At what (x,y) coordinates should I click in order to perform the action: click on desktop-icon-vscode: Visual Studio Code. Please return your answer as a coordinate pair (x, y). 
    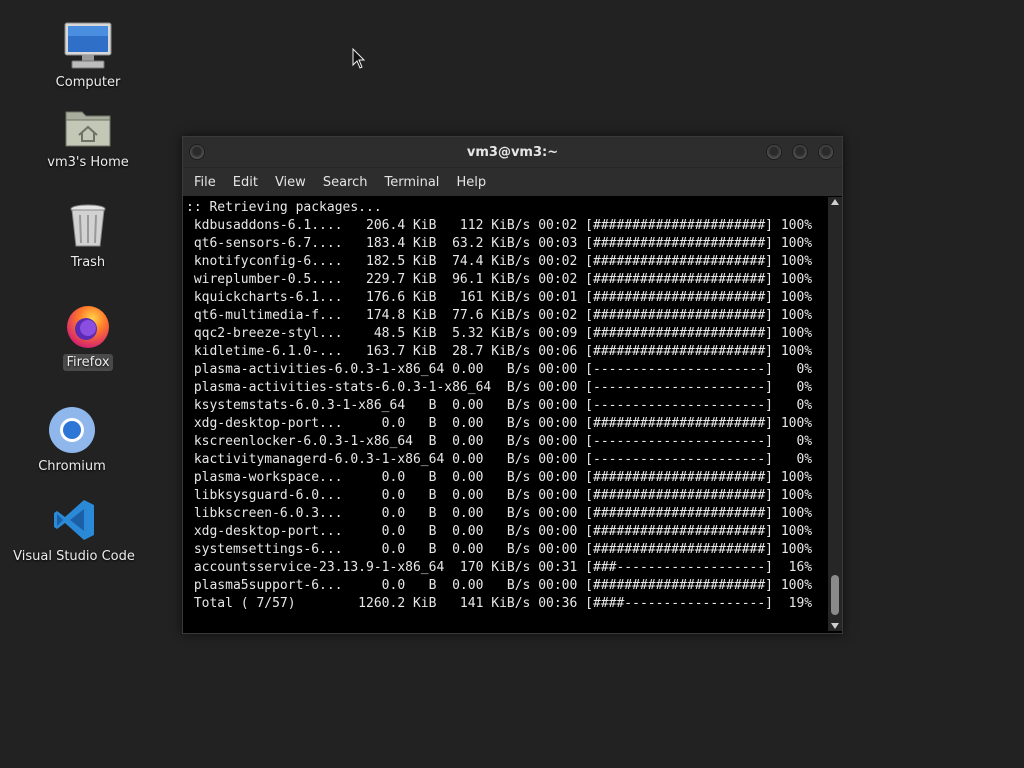
    Looking at the image, I should click on (74, 529).